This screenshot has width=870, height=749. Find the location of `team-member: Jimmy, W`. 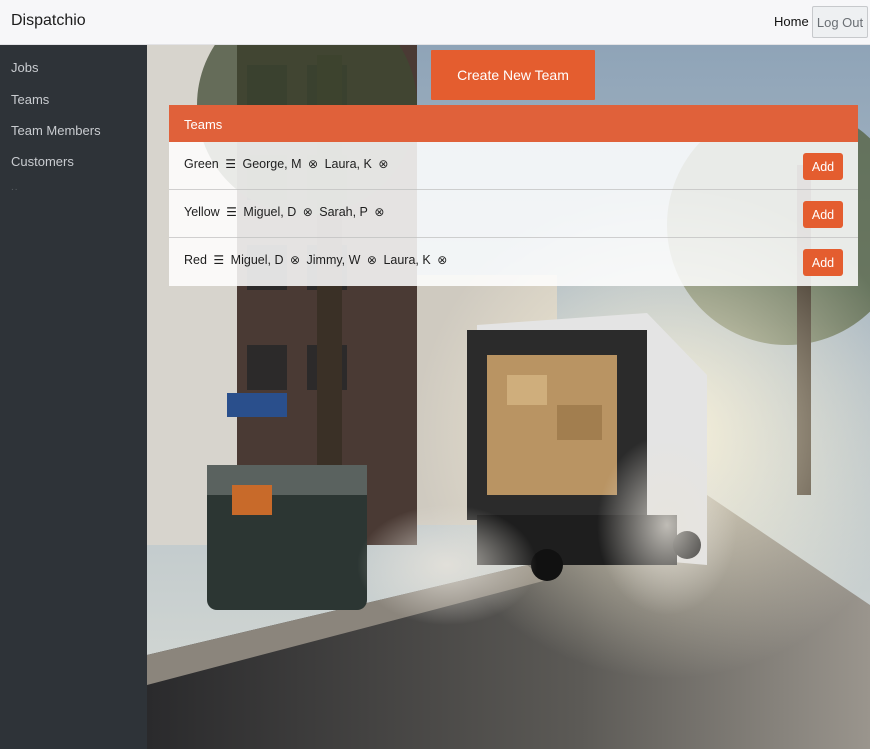

team-member: Jimmy, W is located at coordinates (333, 260).